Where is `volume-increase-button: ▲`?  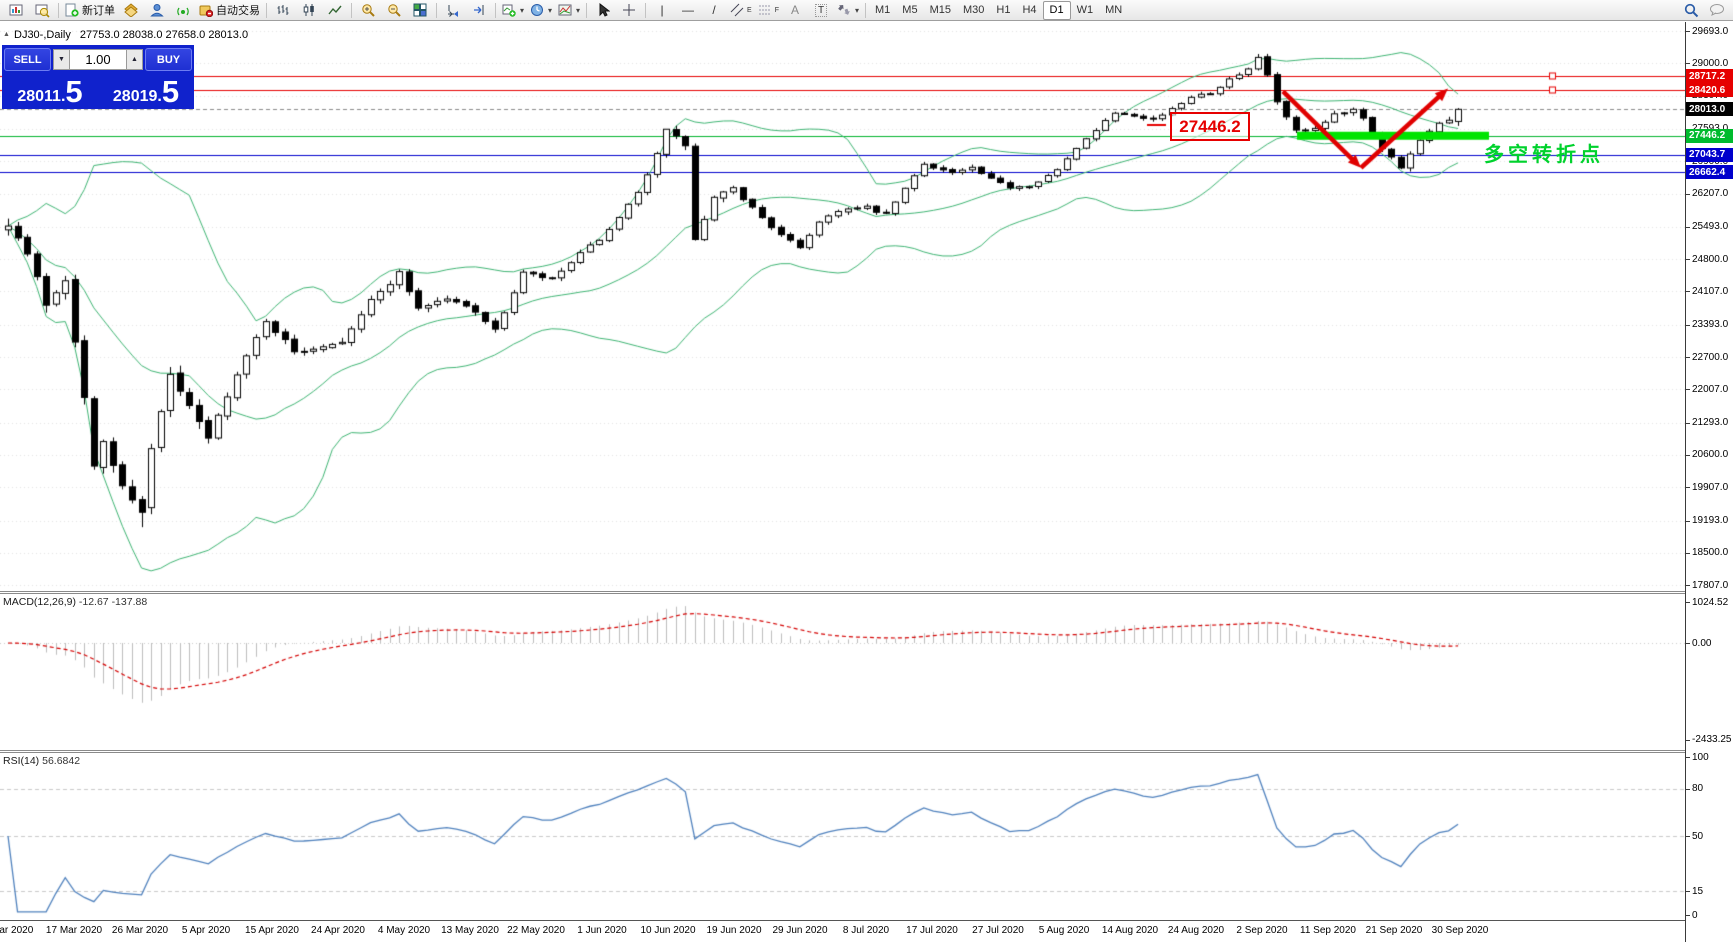 volume-increase-button: ▲ is located at coordinates (134, 59).